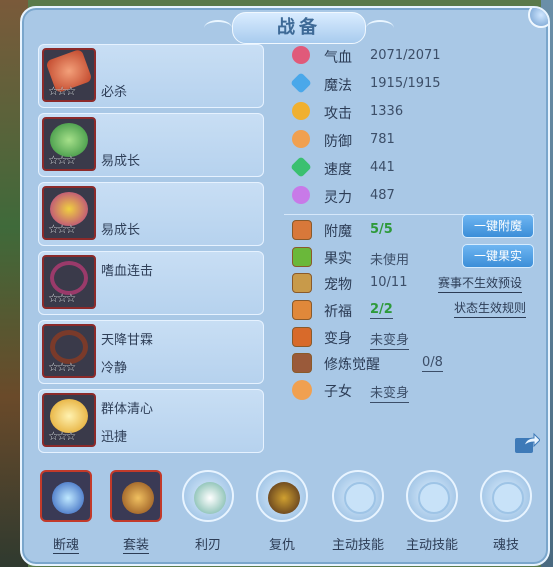 The width and height of the screenshot is (553, 567). Describe the element at coordinates (302, 336) in the screenshot. I see `transform-icon` at that location.